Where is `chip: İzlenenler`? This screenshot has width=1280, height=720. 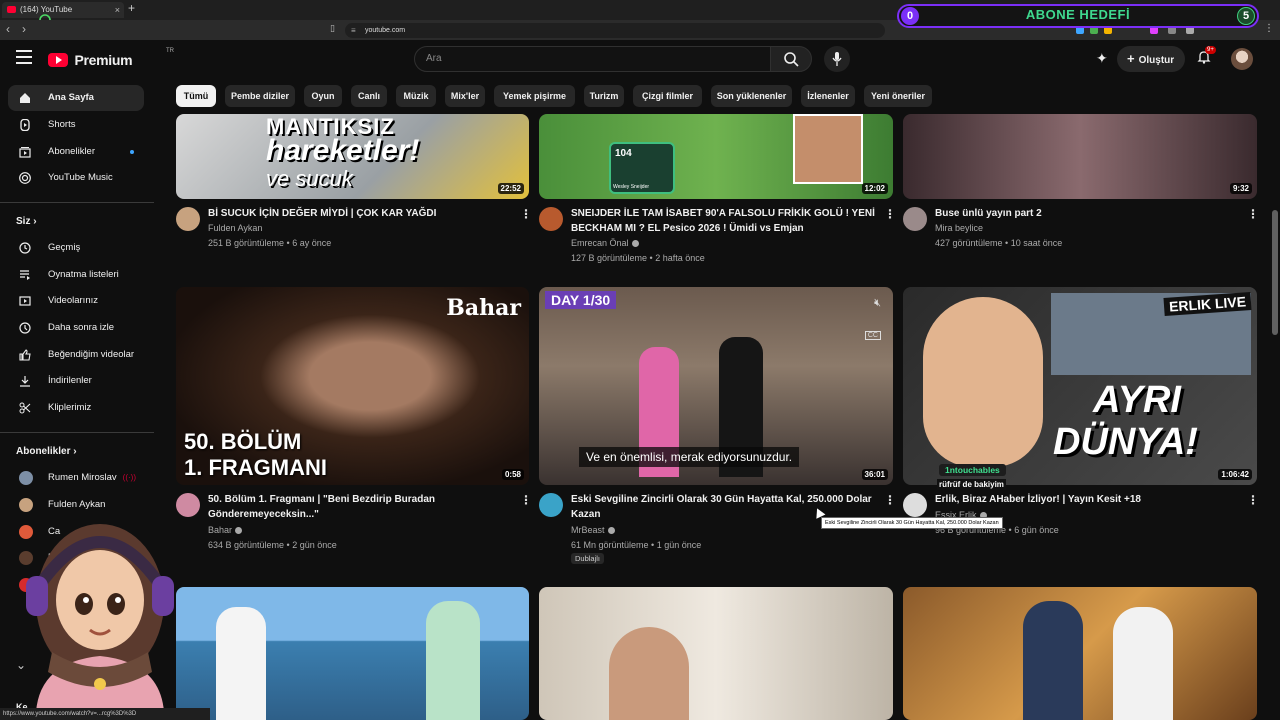 chip: İzlenenler is located at coordinates (828, 96).